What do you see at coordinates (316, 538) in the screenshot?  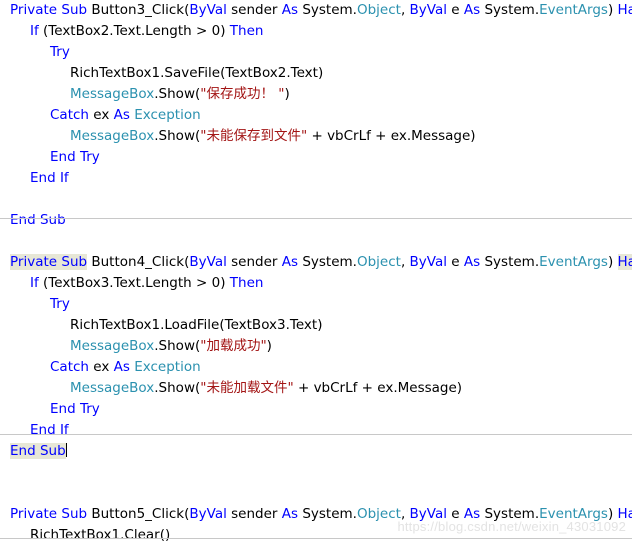 I see `region-separator-line` at bounding box center [316, 538].